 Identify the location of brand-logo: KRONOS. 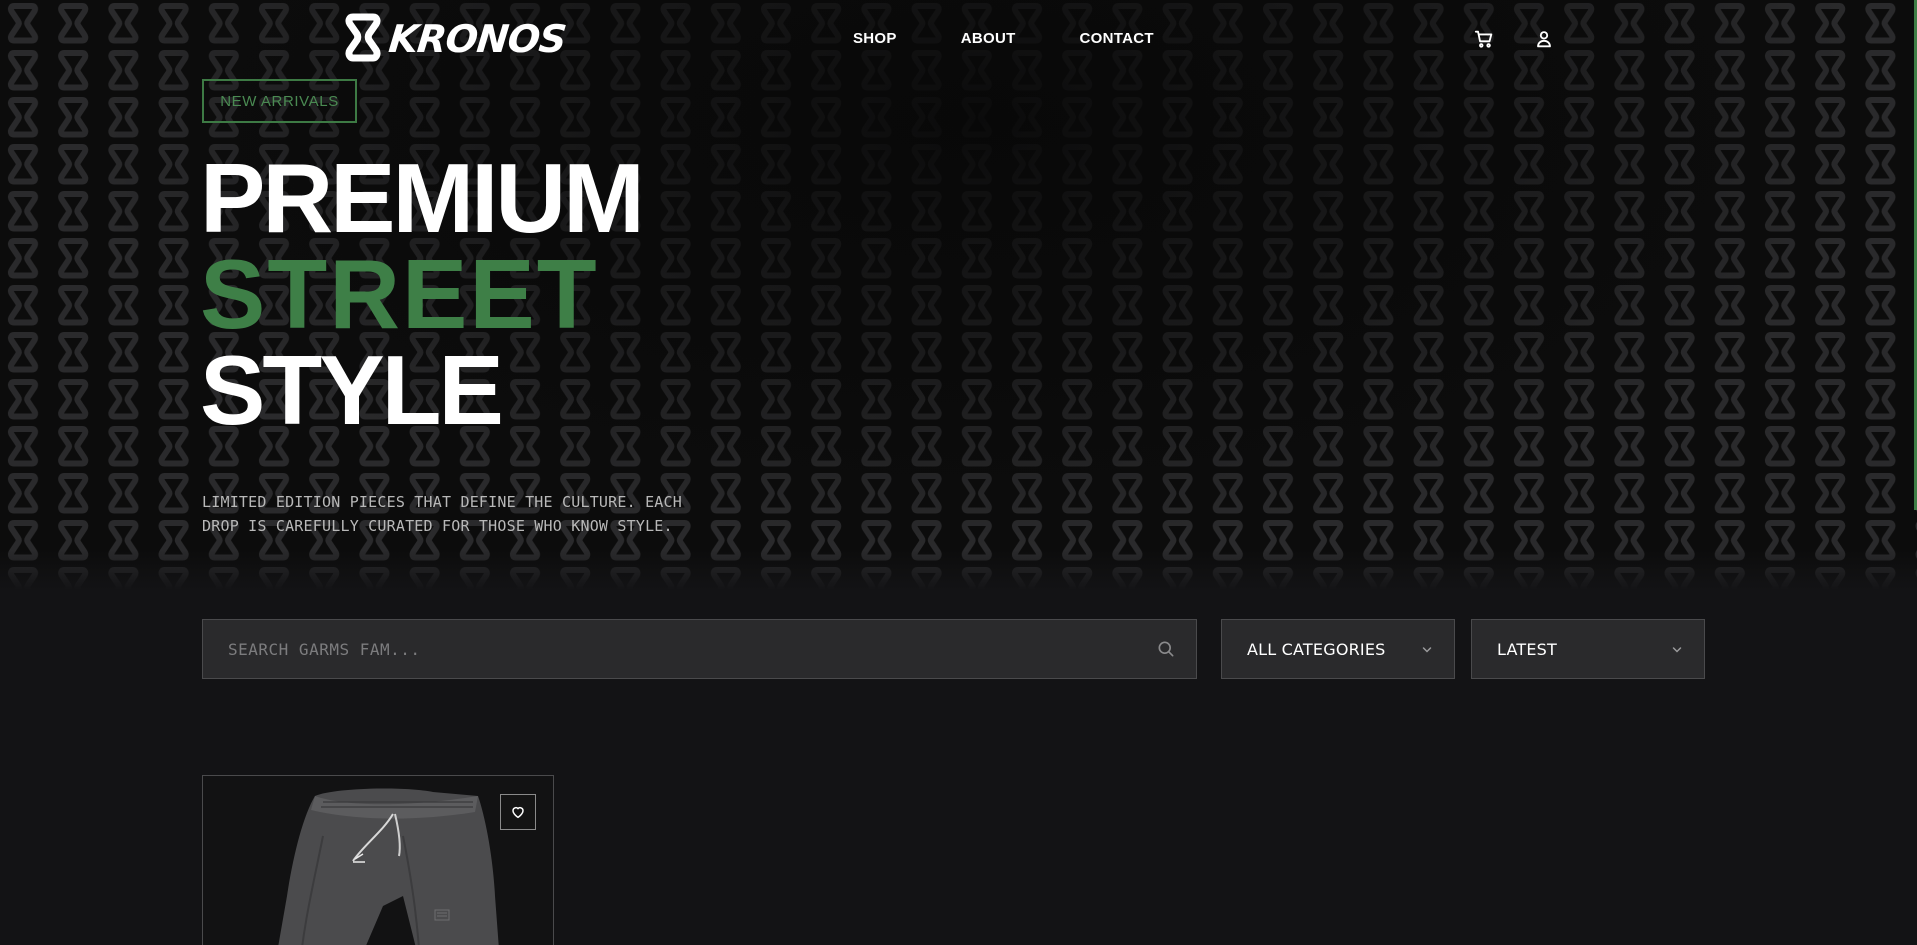
(456, 39).